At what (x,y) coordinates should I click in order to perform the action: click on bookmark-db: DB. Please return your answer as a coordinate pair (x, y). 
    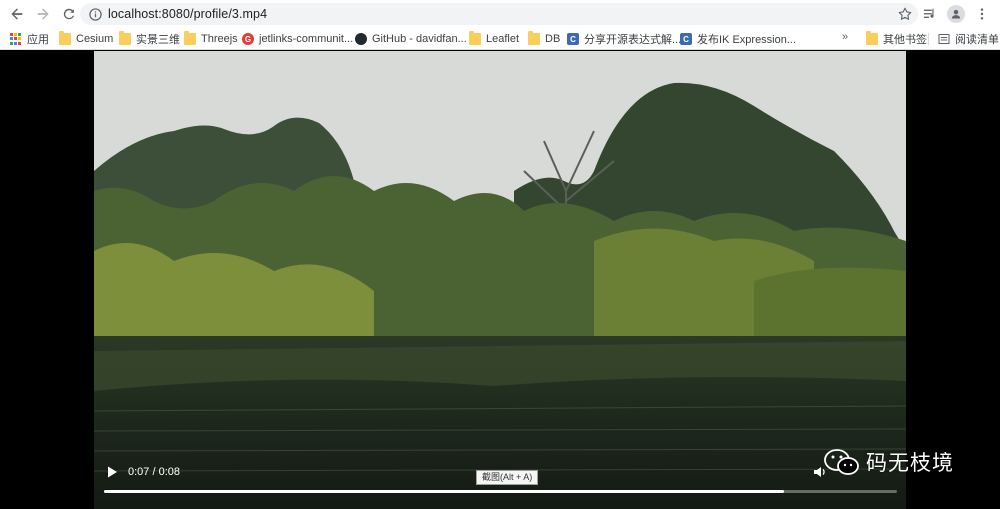
    Looking at the image, I should click on (544, 39).